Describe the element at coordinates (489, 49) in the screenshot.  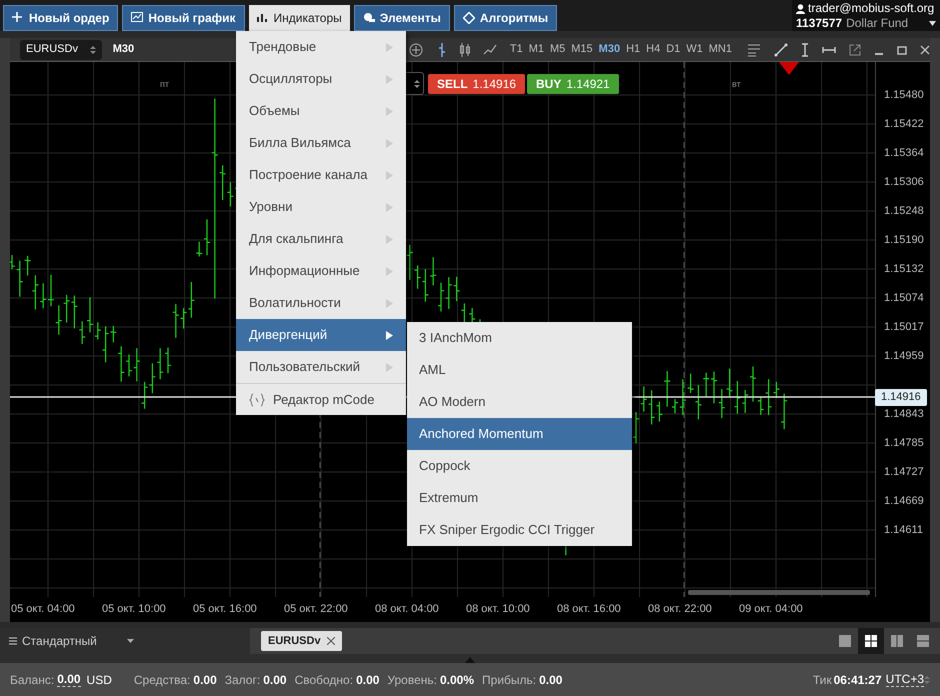
I see `line-chart-icon` at that location.